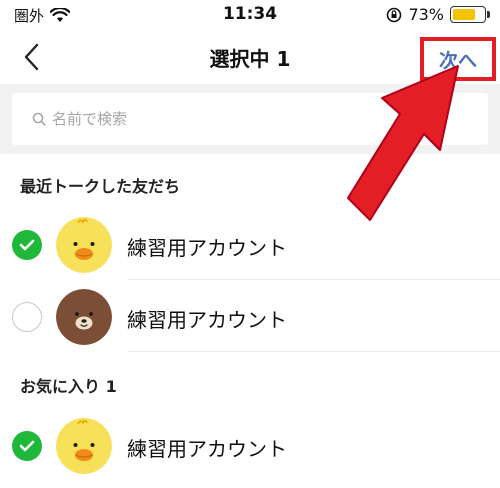 Image resolution: width=500 pixels, height=488 pixels. I want to click on orientation-lock-icon, so click(394, 14).